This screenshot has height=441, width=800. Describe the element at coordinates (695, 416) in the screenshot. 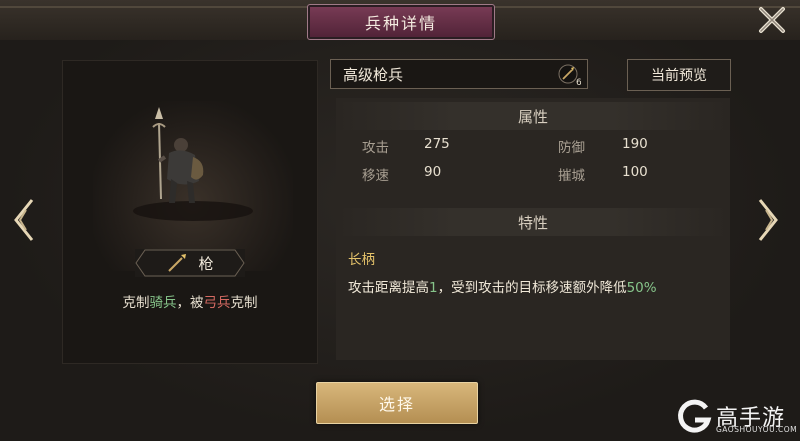

I see `watermark-logo-icon` at that location.